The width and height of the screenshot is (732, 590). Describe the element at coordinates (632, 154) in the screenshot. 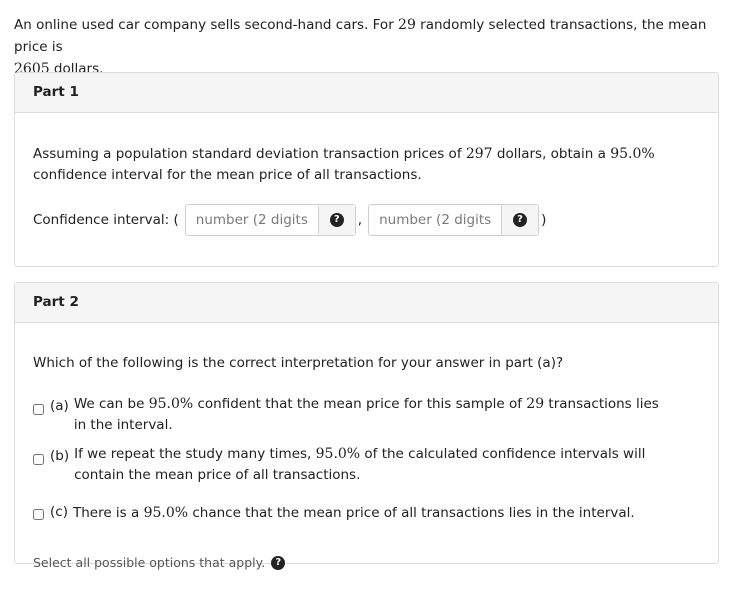

I see `confidence-level: 95.0%` at that location.